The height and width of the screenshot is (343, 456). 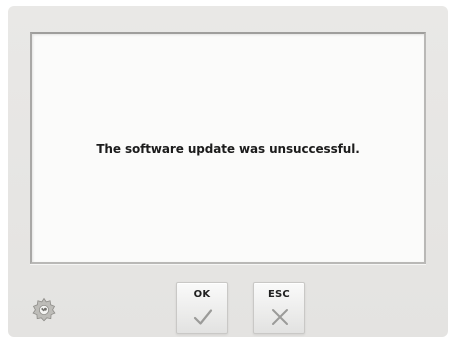 What do you see at coordinates (202, 294) in the screenshot?
I see `ok-label: OK` at bounding box center [202, 294].